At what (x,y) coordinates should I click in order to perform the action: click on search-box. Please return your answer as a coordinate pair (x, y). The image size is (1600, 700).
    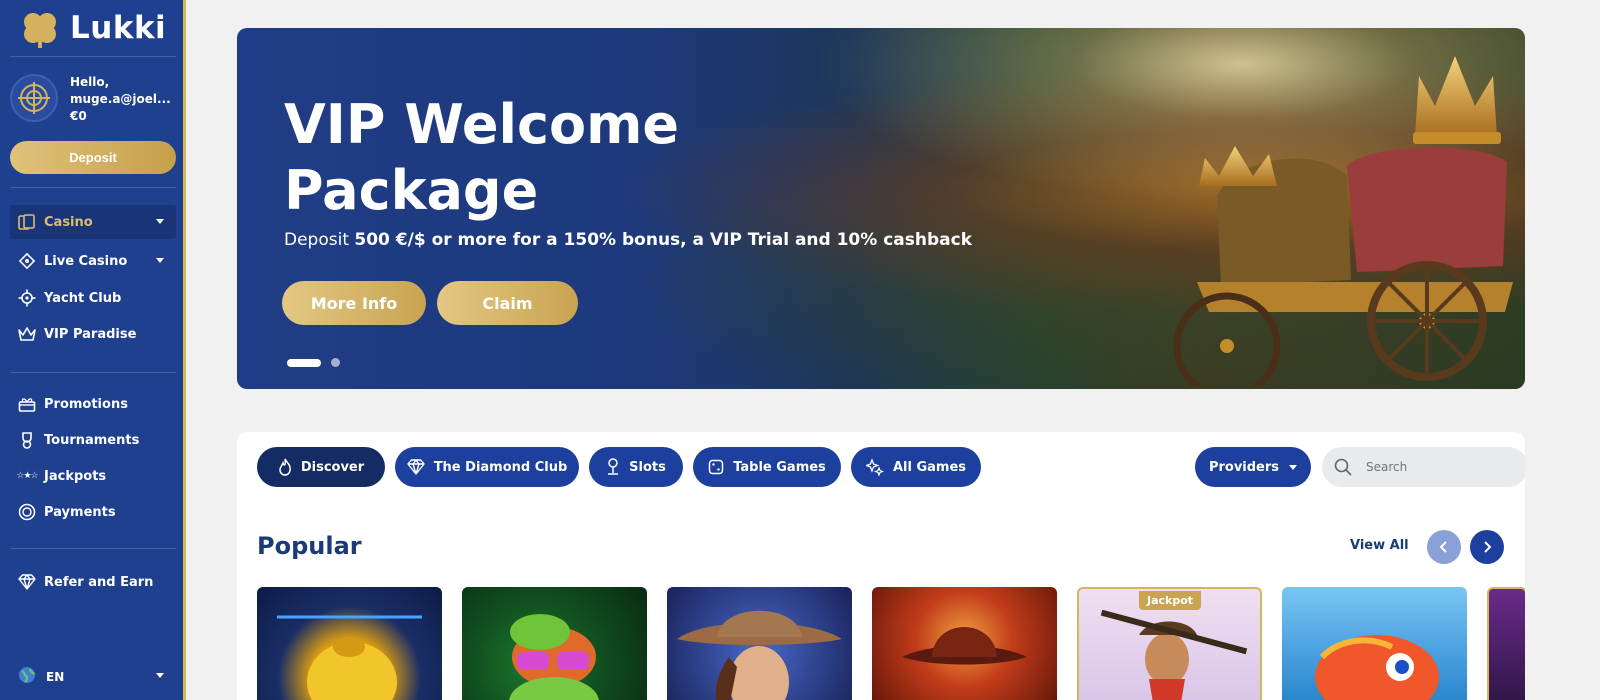
    Looking at the image, I should click on (1423, 467).